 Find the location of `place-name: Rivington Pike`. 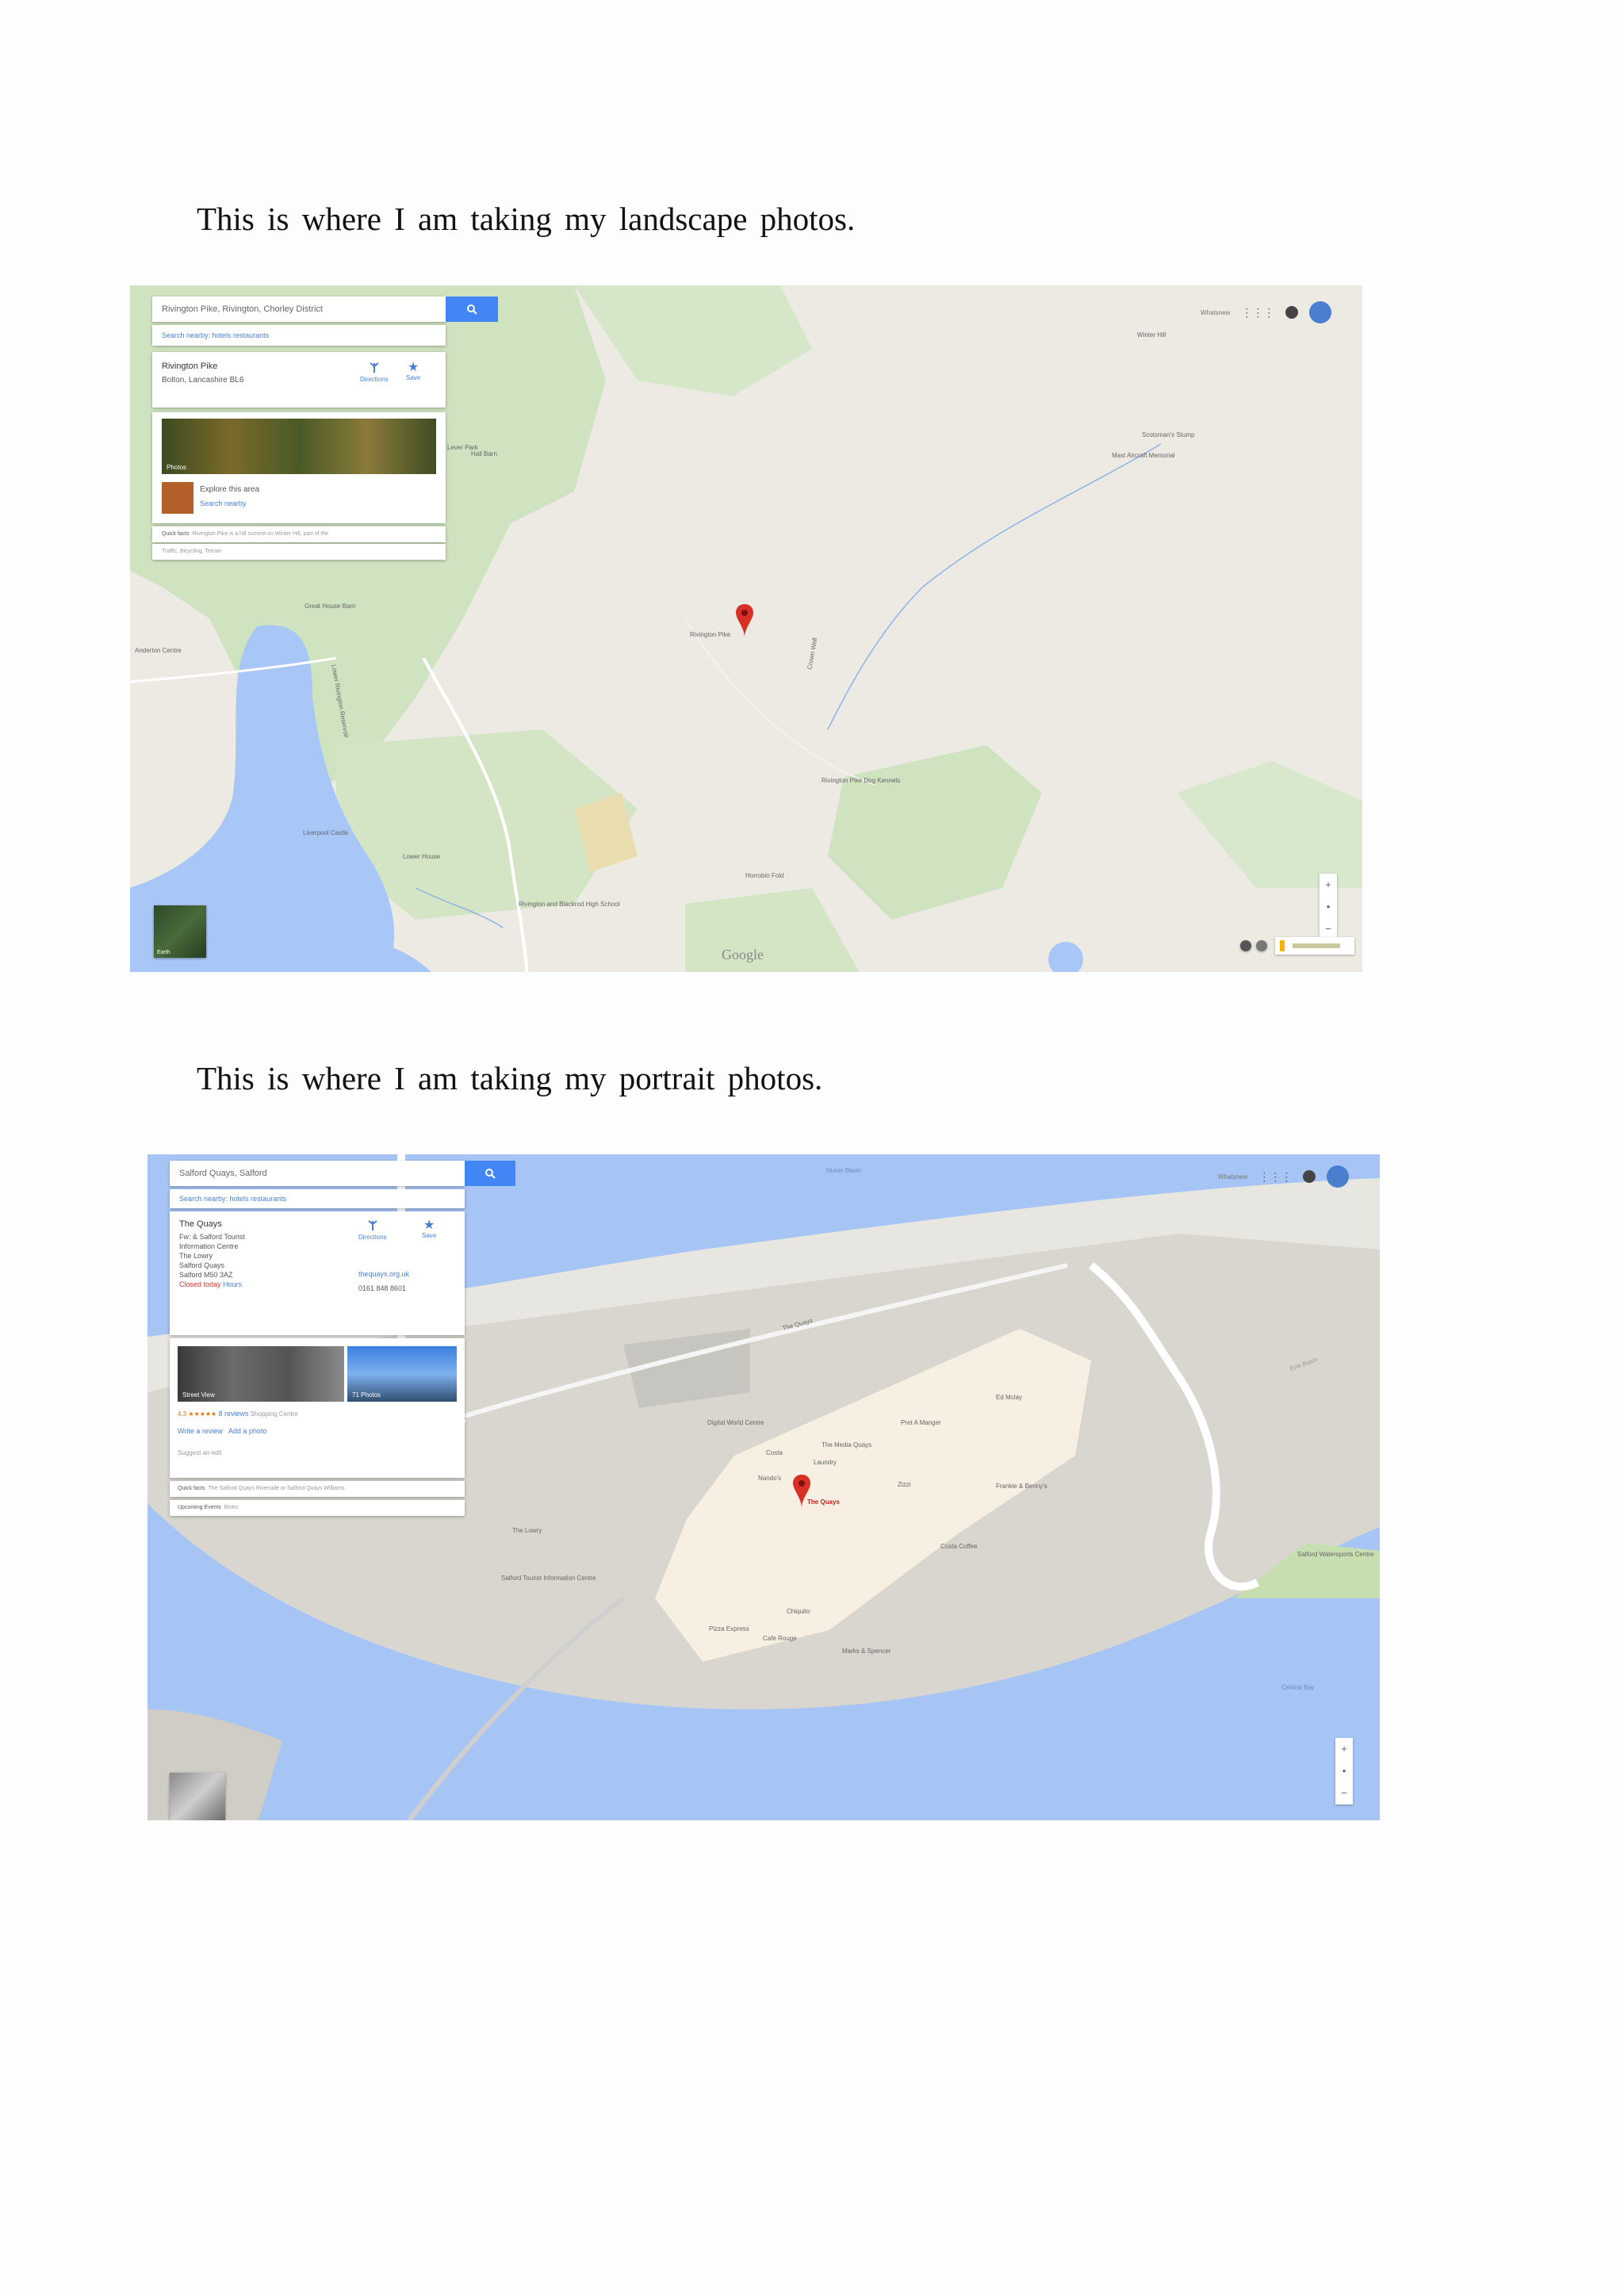

place-name: Rivington Pike is located at coordinates (190, 366).